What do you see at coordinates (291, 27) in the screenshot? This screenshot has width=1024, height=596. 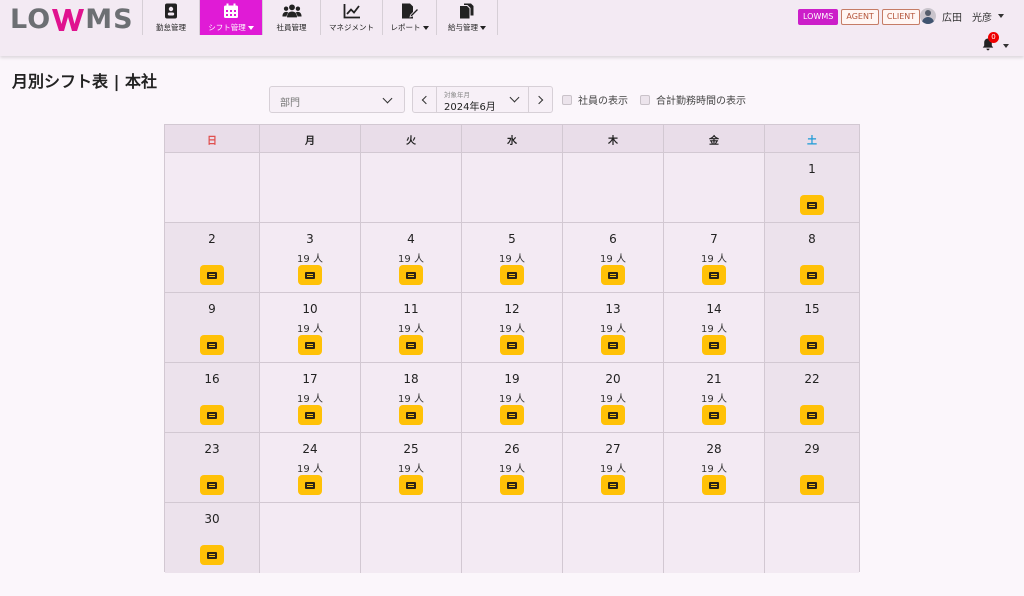 I see `nav-label: 社員管理` at bounding box center [291, 27].